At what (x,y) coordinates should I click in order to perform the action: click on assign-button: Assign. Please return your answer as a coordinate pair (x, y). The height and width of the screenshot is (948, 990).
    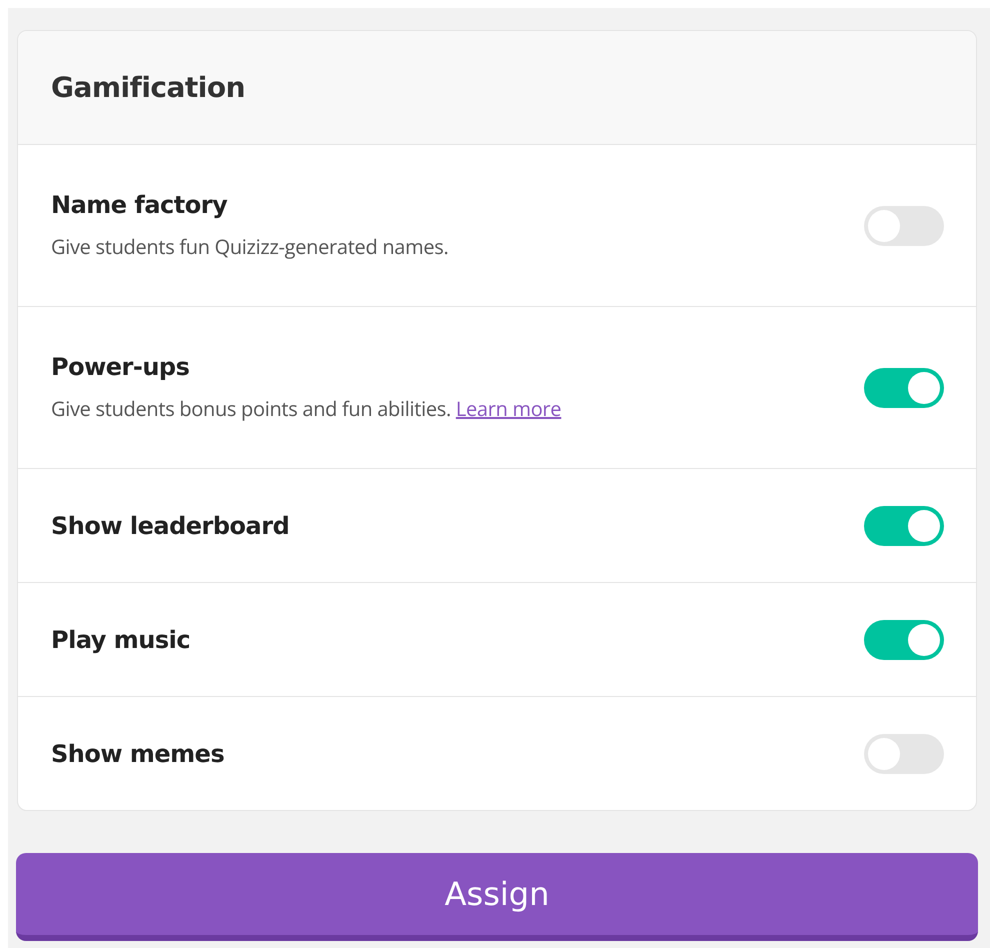
    Looking at the image, I should click on (497, 897).